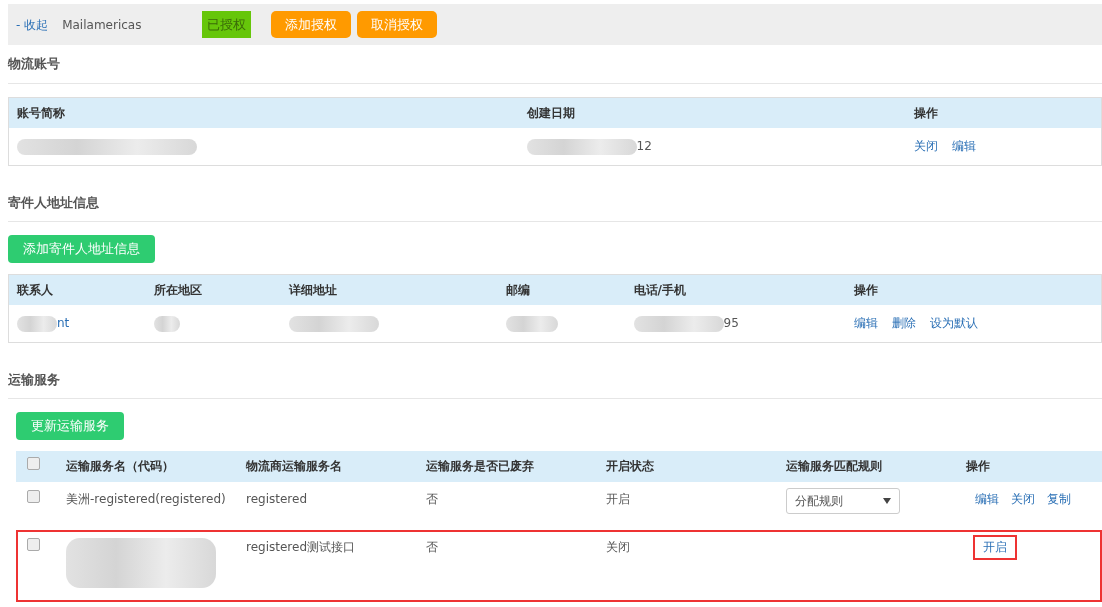 The height and width of the screenshot is (607, 1102). What do you see at coordinates (145, 466) in the screenshot?
I see `column-header: 运输服务名（代码）` at bounding box center [145, 466].